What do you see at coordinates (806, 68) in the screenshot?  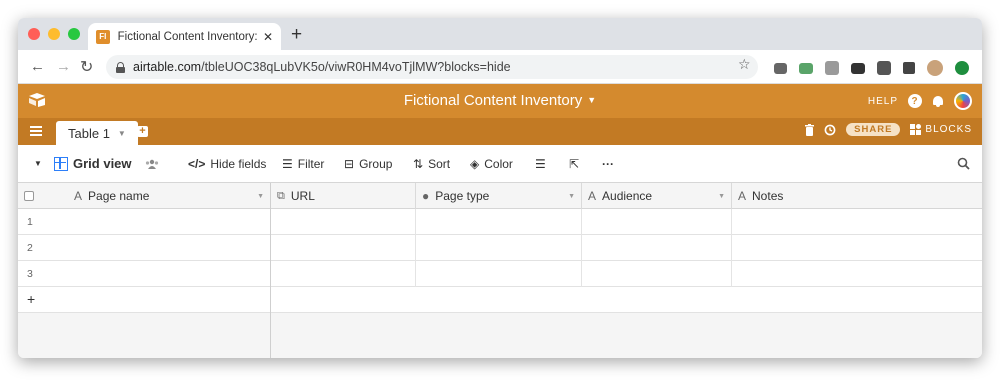 I see `mail-icon` at bounding box center [806, 68].